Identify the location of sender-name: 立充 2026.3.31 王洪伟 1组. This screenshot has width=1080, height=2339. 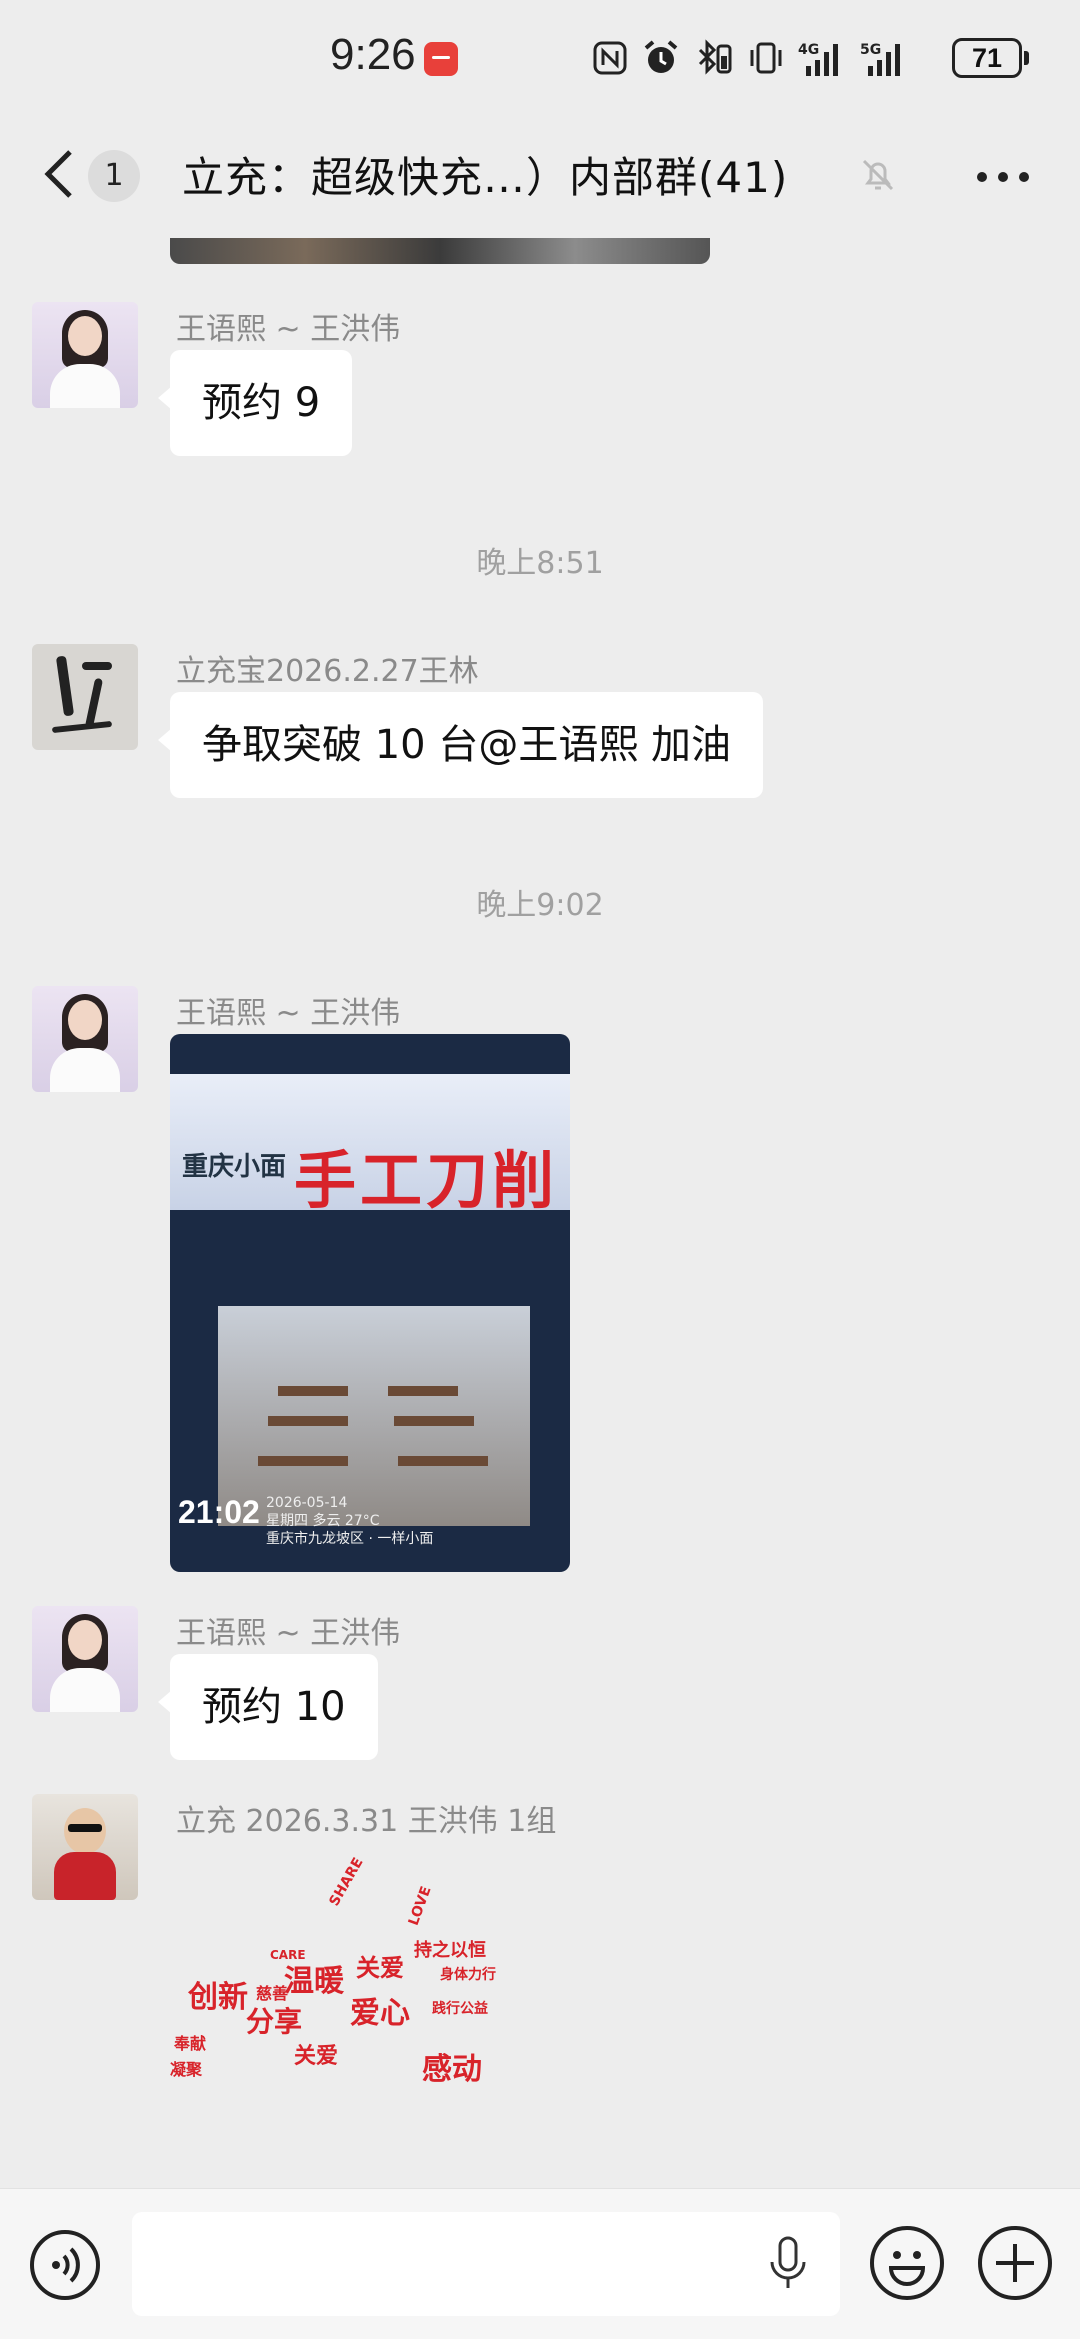
(366, 1821).